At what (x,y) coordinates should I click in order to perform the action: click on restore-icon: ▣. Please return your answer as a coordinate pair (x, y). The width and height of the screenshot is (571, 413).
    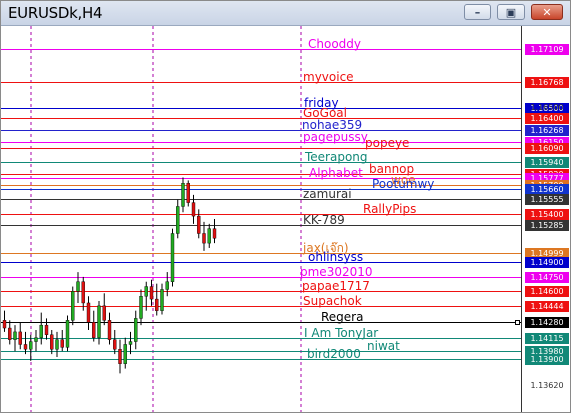
    Looking at the image, I should click on (511, 12).